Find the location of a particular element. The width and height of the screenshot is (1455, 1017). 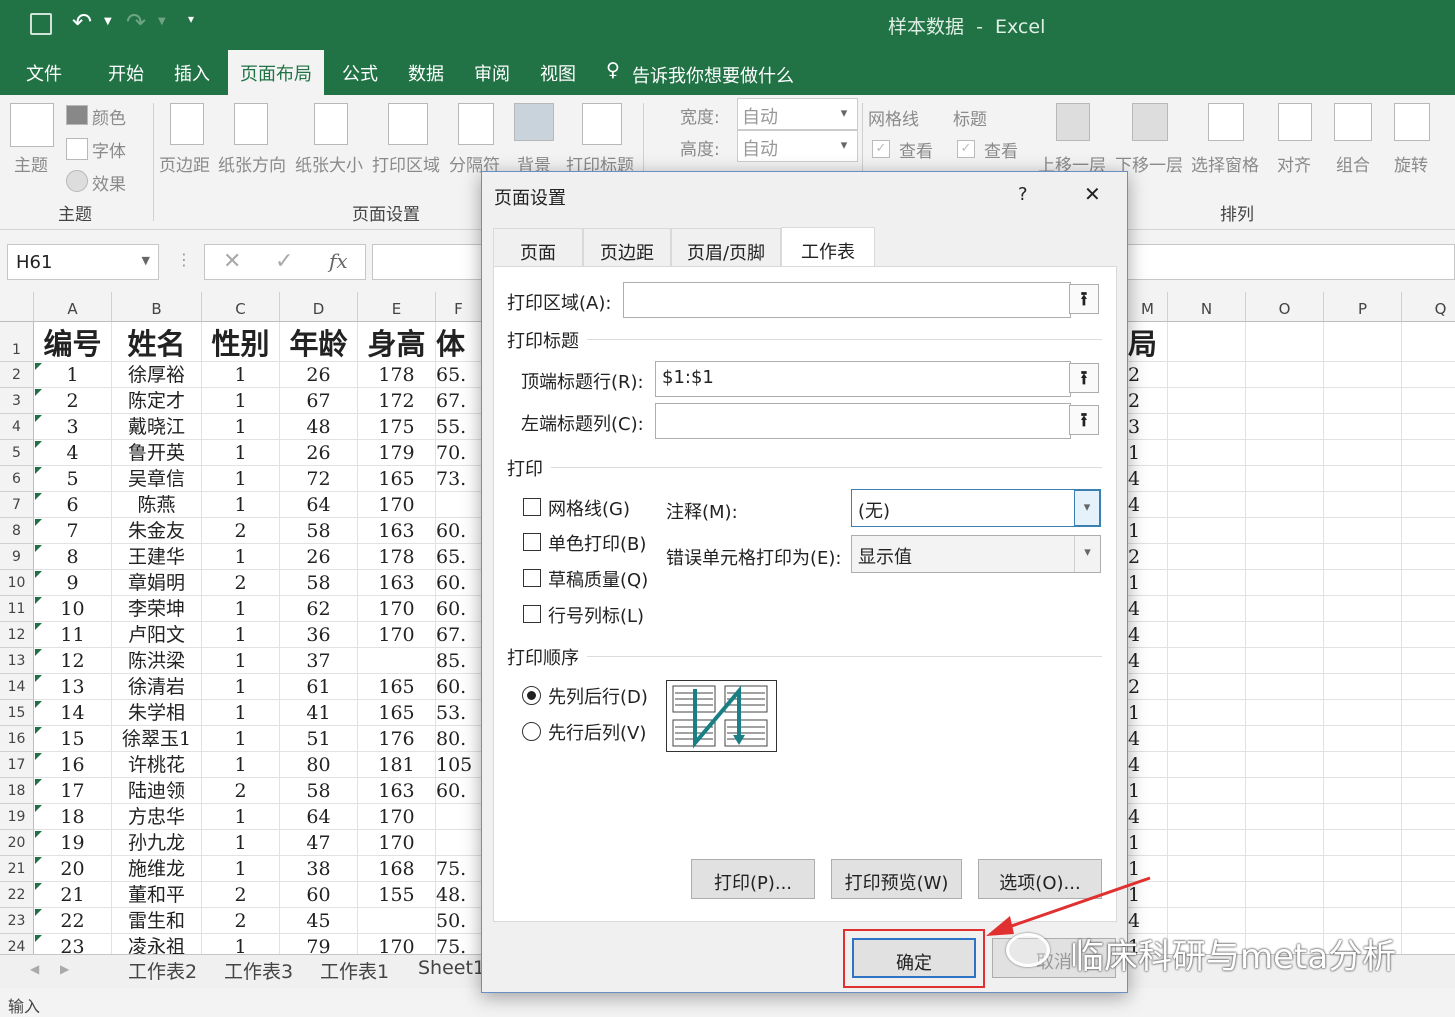

data-cell: 37 is located at coordinates (319, 661).